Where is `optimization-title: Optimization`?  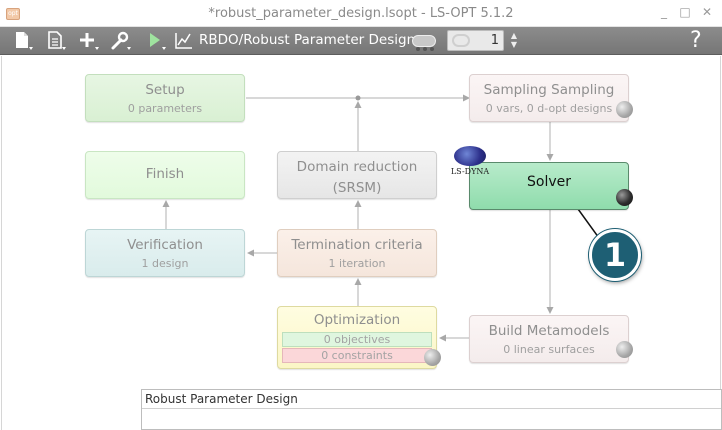 optimization-title: Optimization is located at coordinates (357, 320).